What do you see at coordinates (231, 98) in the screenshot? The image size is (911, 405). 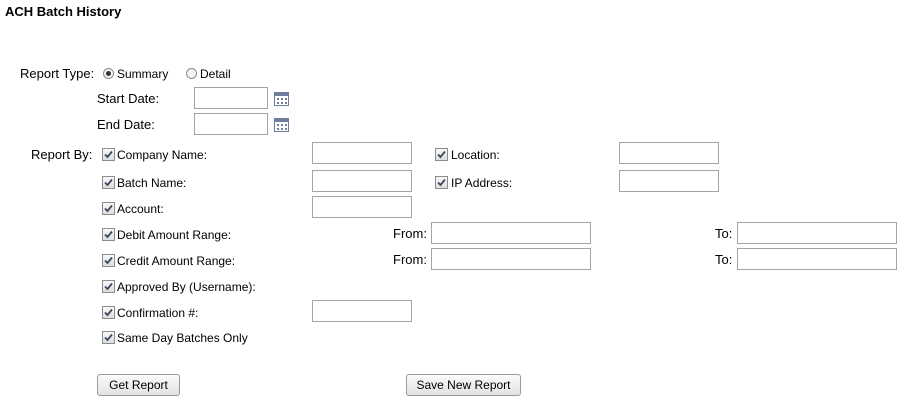 I see `start-date-input` at bounding box center [231, 98].